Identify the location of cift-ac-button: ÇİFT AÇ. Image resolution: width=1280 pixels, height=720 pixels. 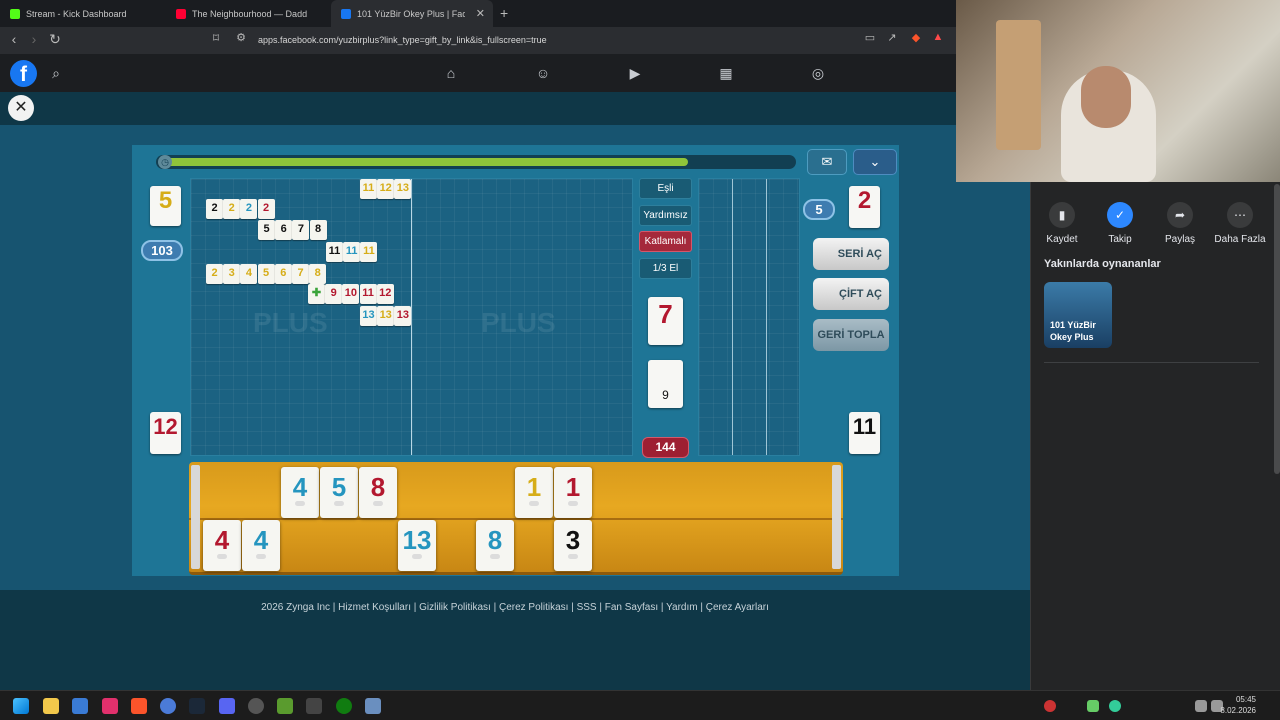
(851, 294).